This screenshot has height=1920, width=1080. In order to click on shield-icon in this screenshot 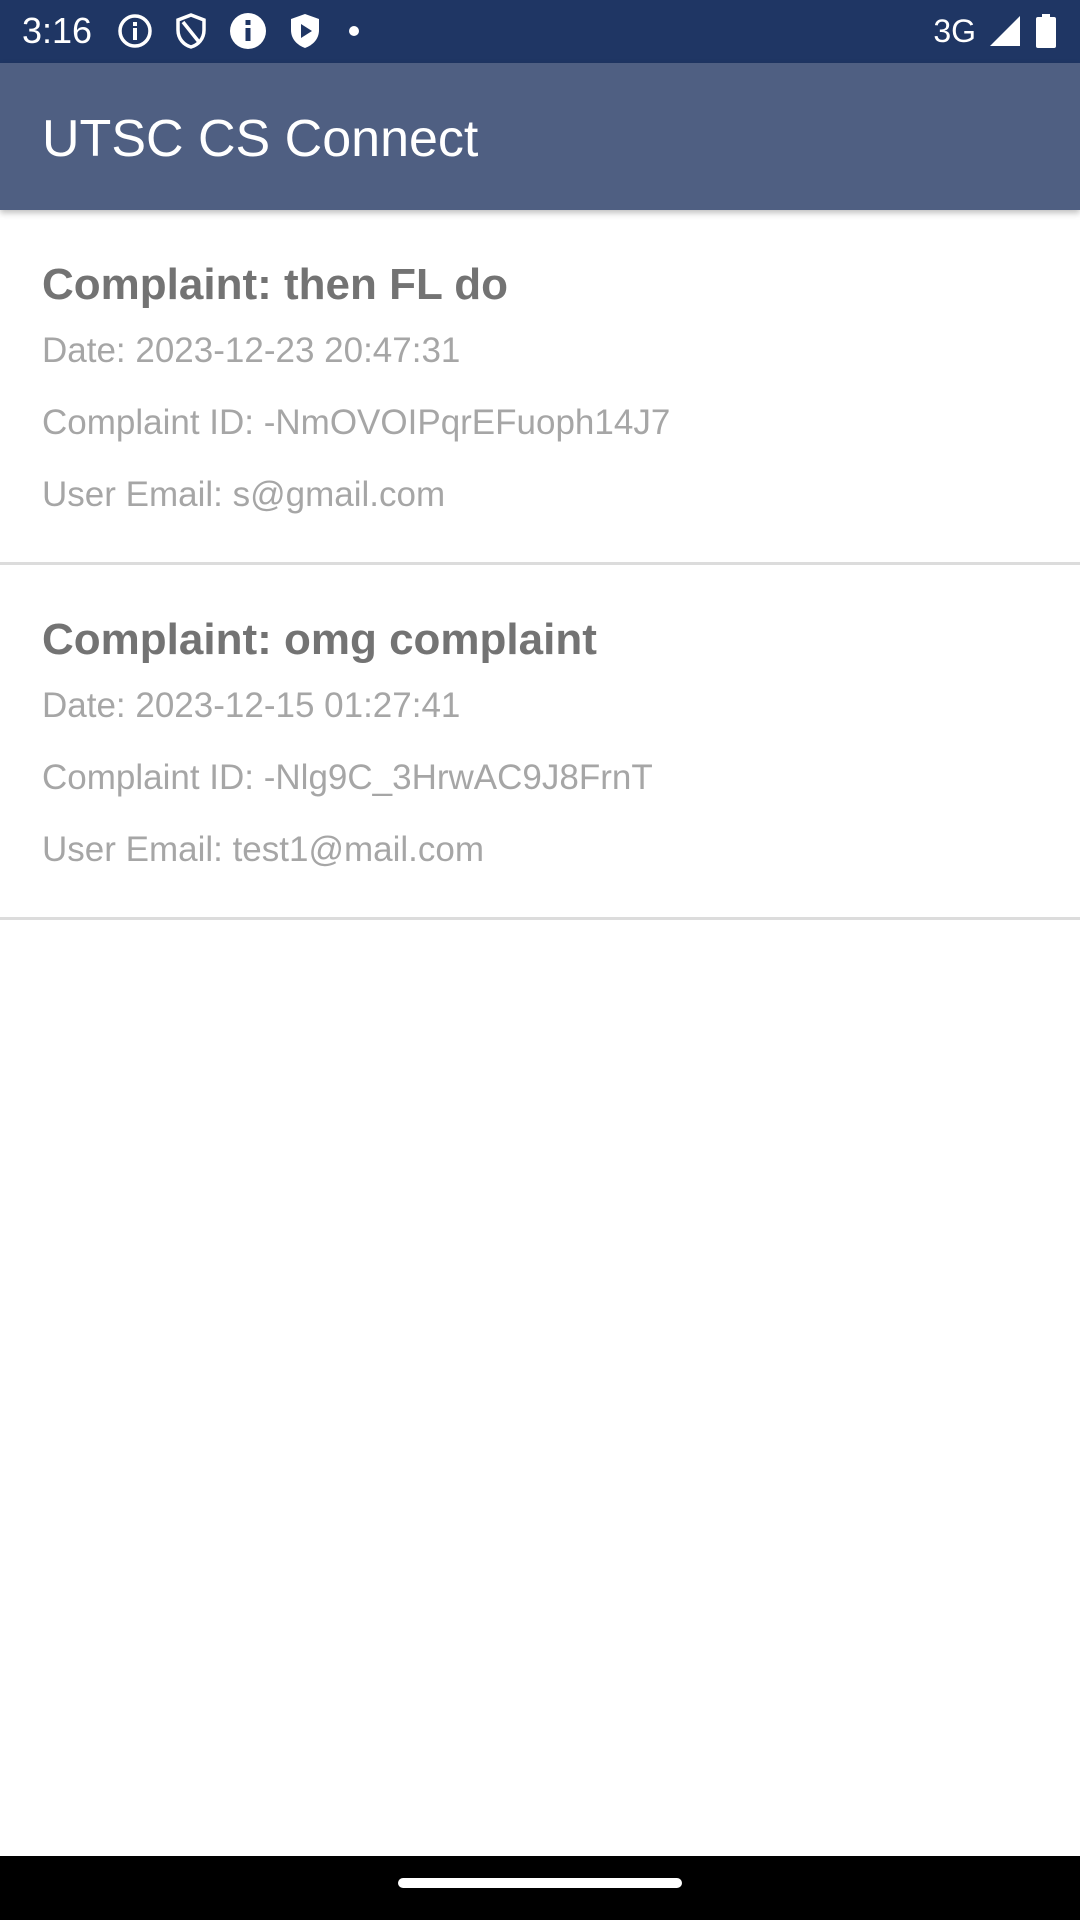, I will do `click(191, 31)`.